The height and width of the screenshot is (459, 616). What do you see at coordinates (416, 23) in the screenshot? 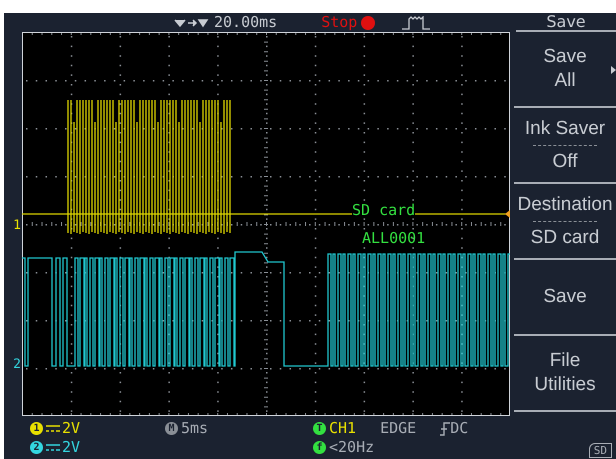
I see `trigger-edge-icon` at bounding box center [416, 23].